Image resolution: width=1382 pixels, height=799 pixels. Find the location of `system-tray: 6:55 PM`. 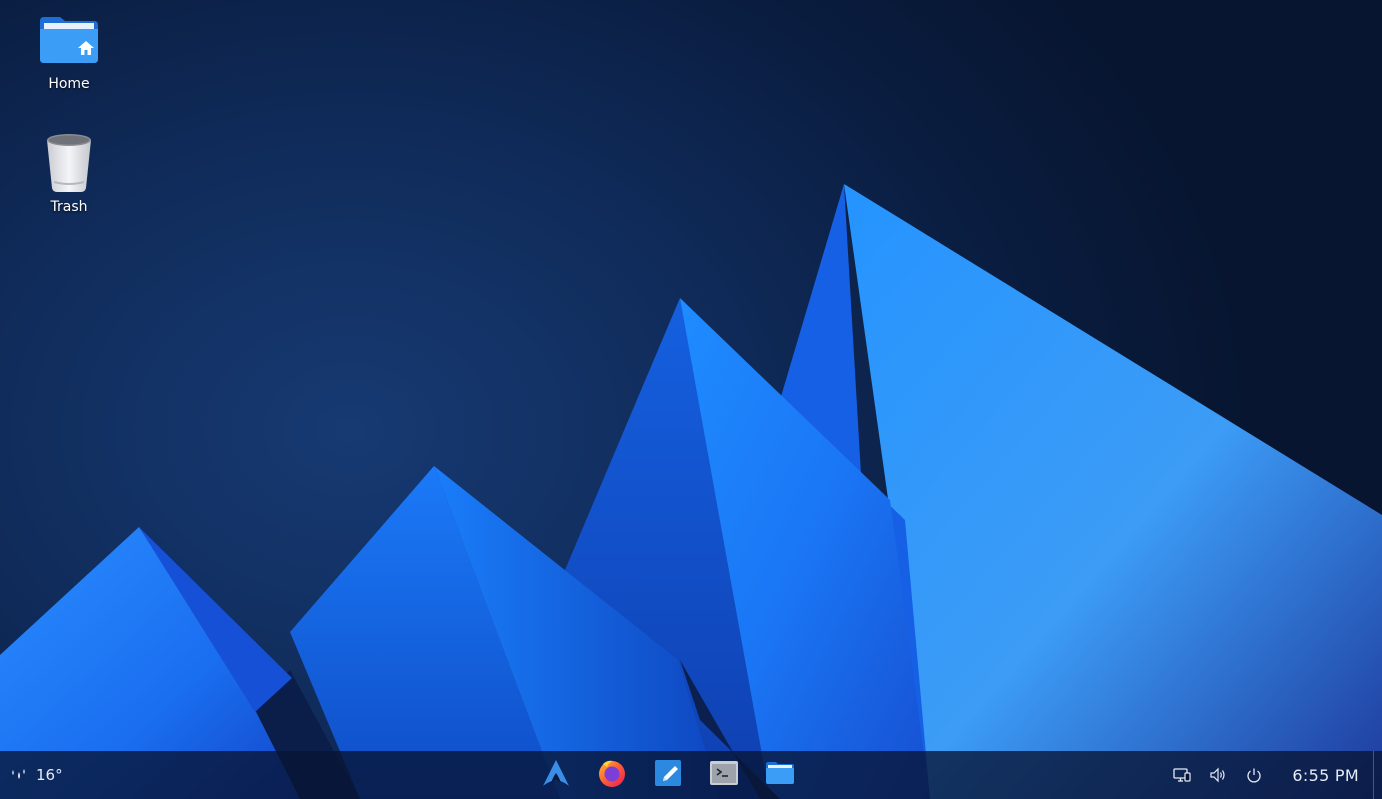

system-tray: 6:55 PM is located at coordinates (1273, 775).